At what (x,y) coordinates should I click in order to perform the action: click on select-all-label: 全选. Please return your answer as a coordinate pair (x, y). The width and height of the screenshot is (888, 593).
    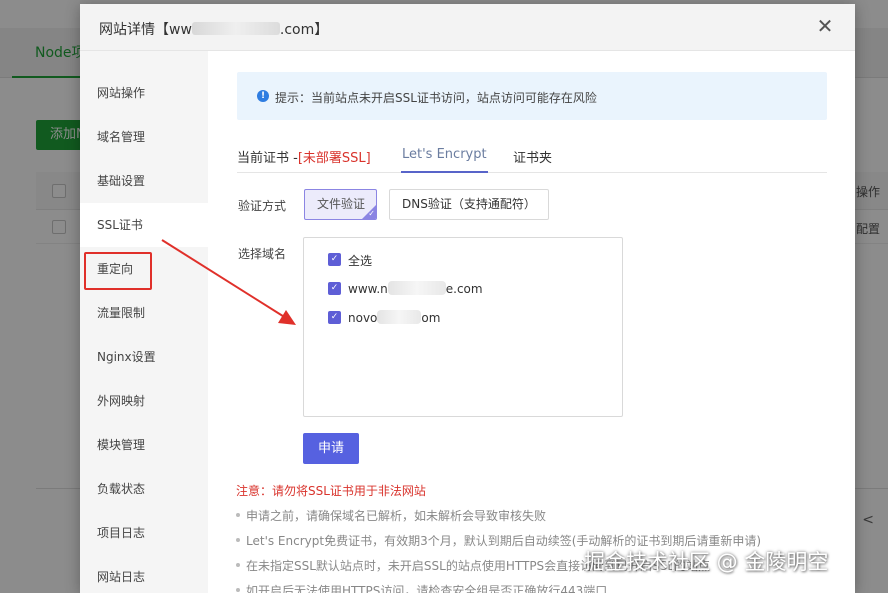
    Looking at the image, I should click on (360, 261).